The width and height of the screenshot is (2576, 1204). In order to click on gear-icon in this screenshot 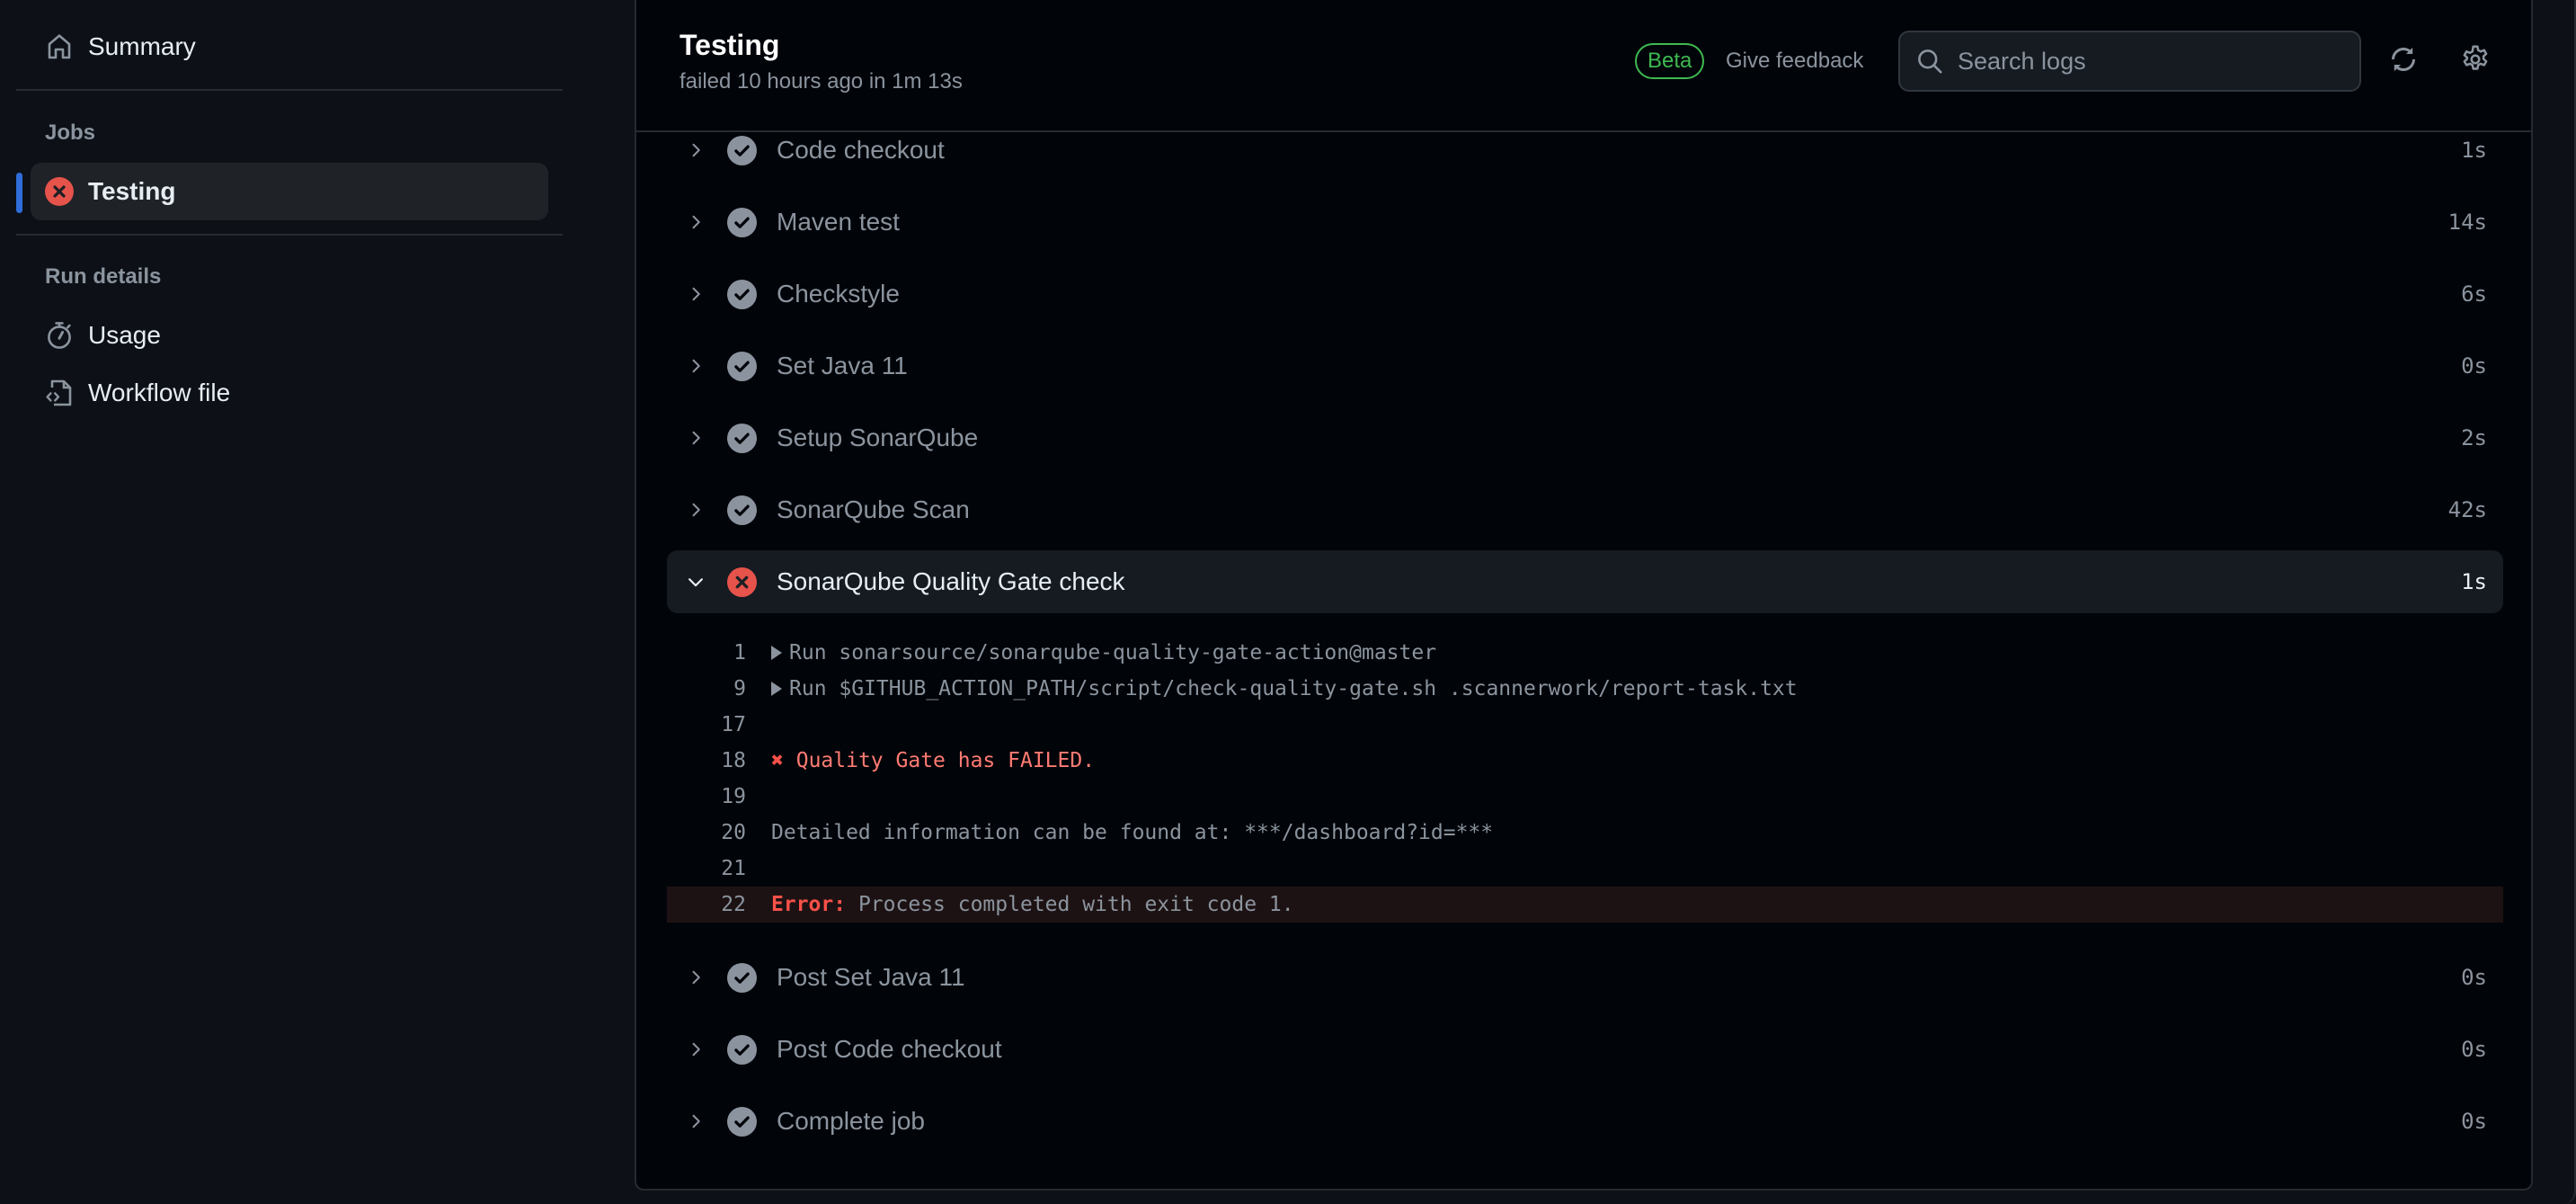, I will do `click(2475, 62)`.